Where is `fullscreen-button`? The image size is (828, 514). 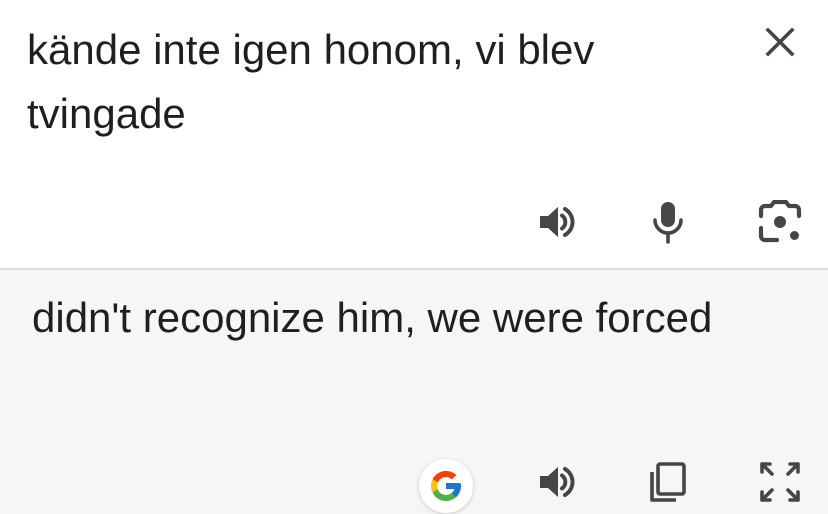
fullscreen-button is located at coordinates (780, 482).